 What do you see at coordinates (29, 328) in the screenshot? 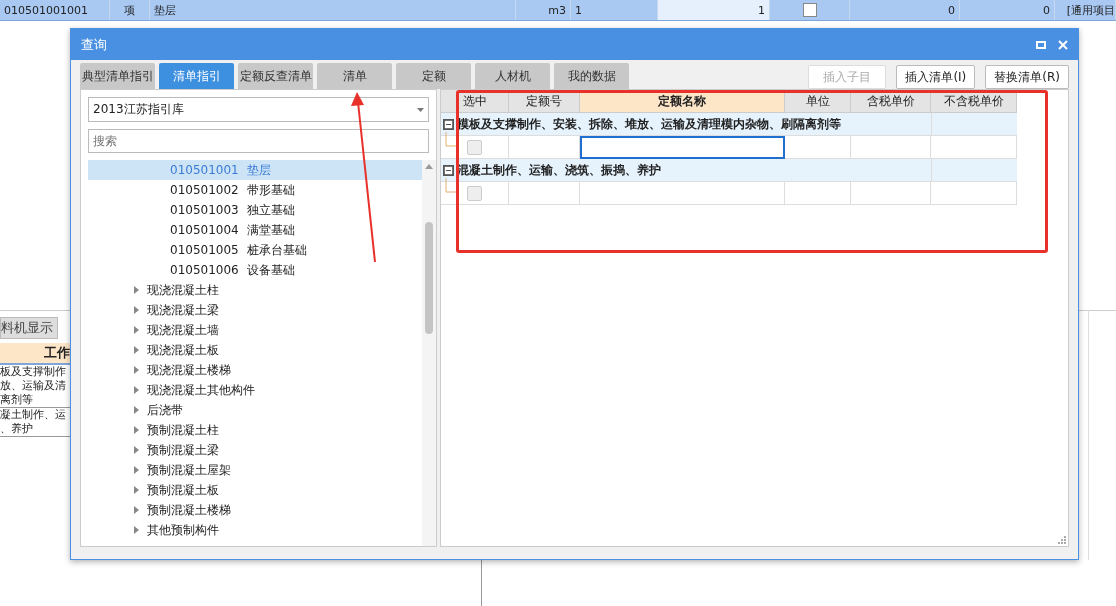
I see `tab: 料机显示` at bounding box center [29, 328].